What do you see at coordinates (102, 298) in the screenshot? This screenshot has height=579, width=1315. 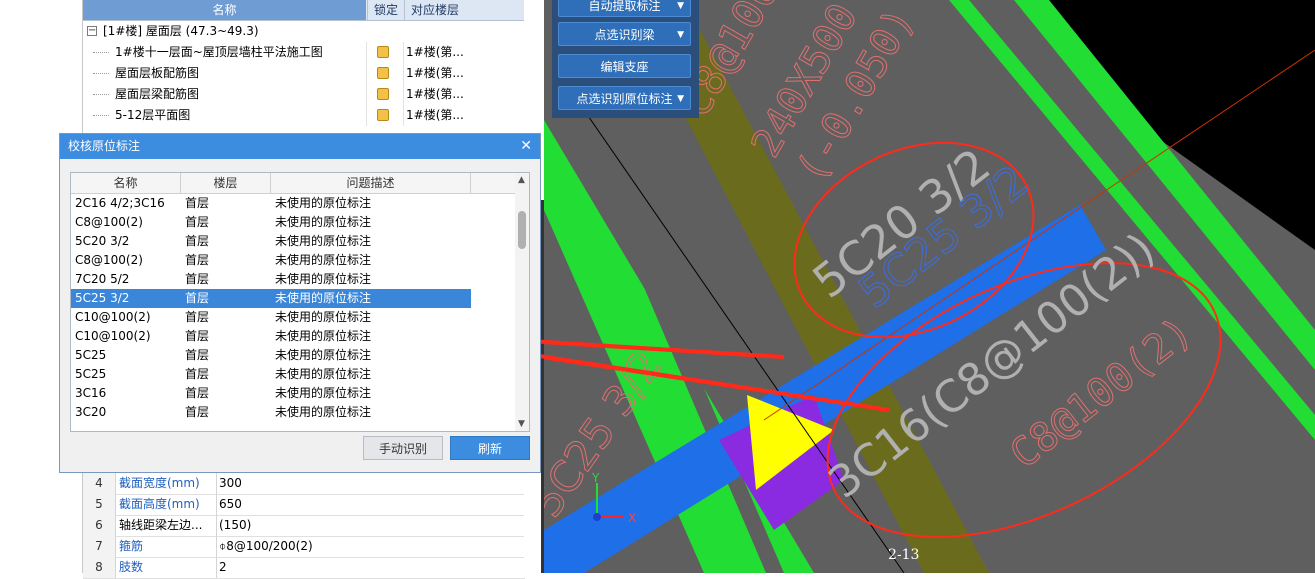 I see `row-name: 5C25 3/2` at bounding box center [102, 298].